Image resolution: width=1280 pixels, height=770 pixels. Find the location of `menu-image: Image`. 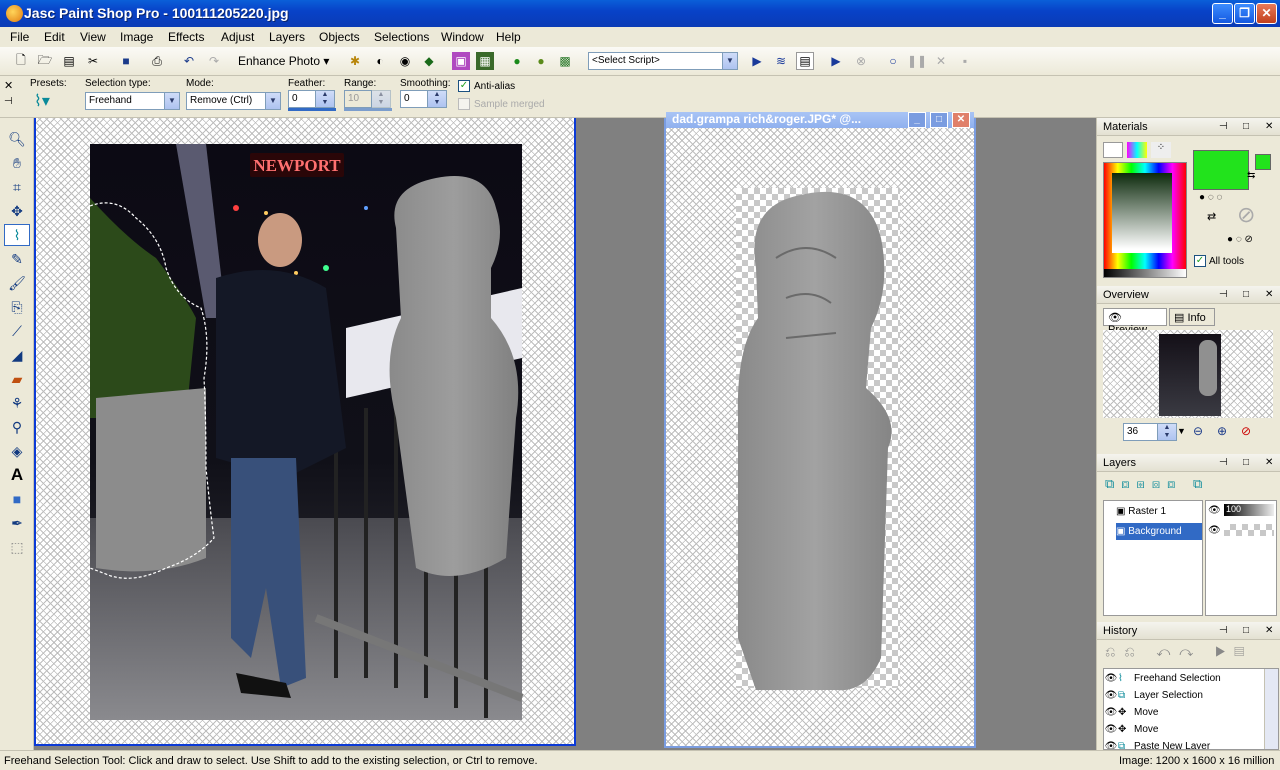

menu-image: Image is located at coordinates (136, 37).